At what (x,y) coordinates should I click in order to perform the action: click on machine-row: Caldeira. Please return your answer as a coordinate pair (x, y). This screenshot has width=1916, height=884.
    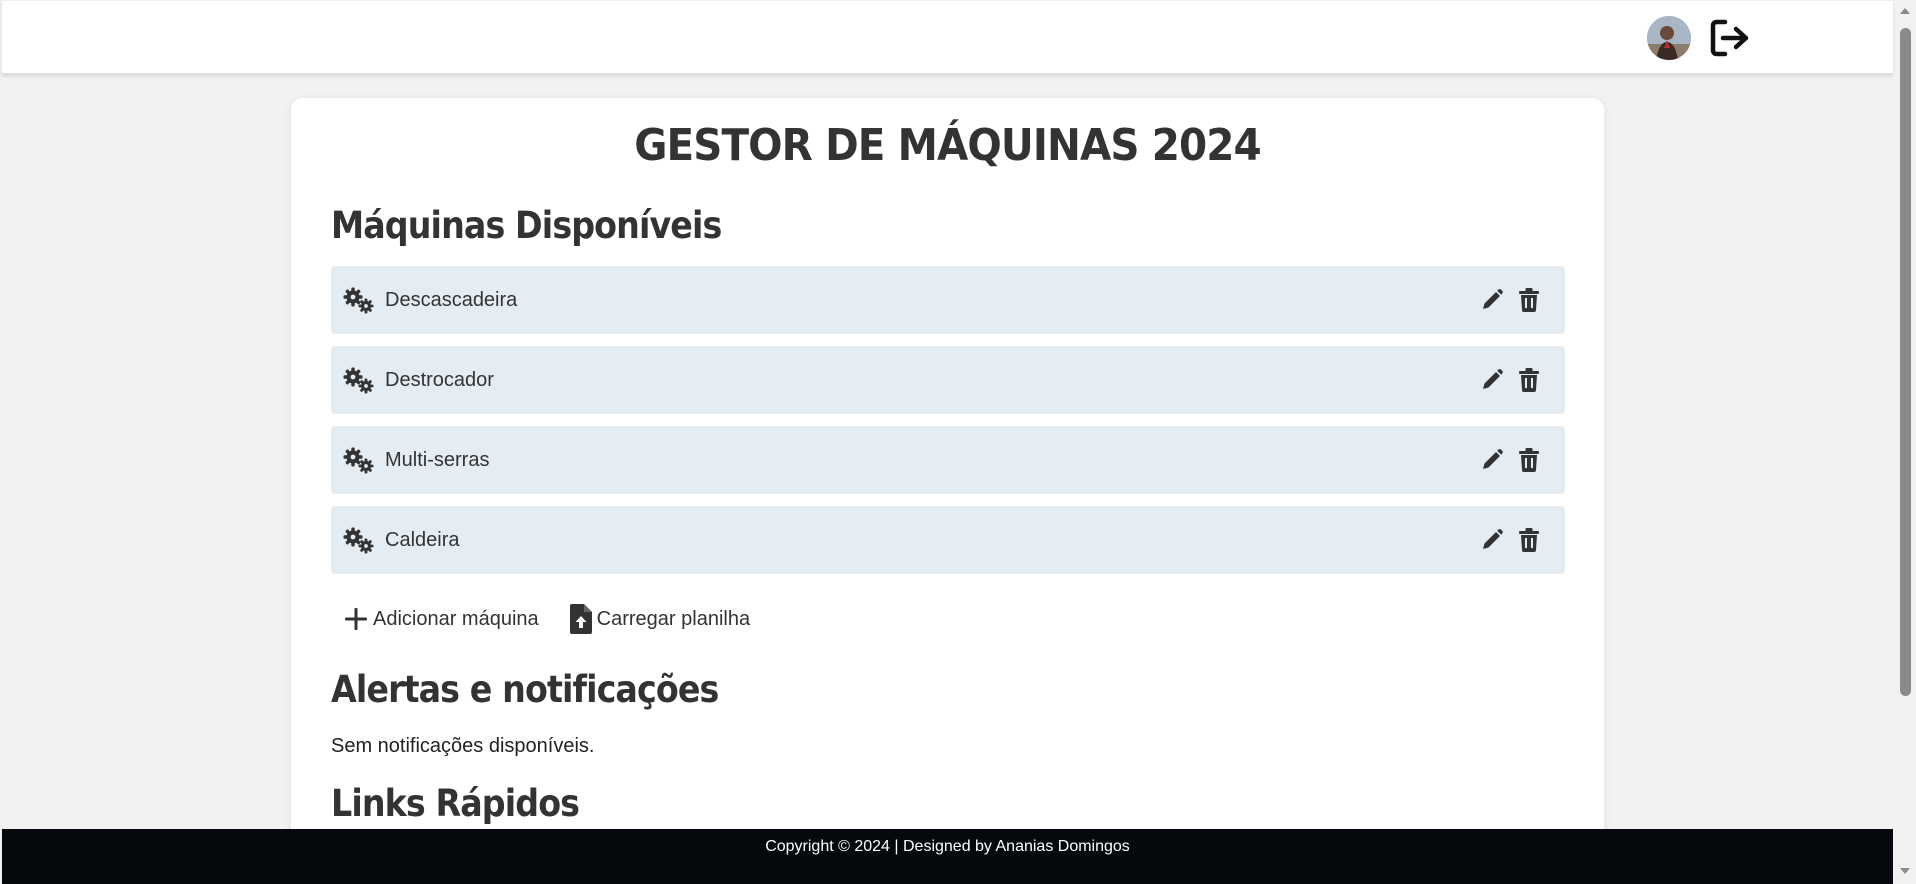
    Looking at the image, I should click on (948, 540).